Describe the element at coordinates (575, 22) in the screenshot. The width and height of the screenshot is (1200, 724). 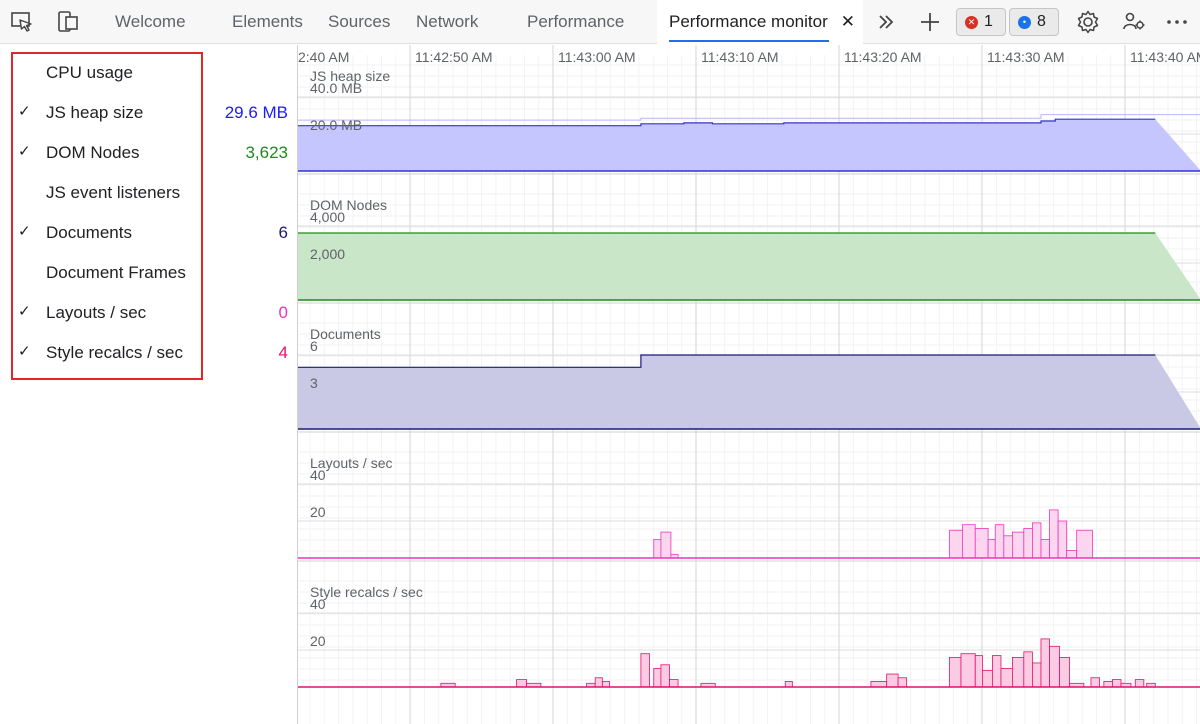
I see `tab-performance: Performance` at that location.